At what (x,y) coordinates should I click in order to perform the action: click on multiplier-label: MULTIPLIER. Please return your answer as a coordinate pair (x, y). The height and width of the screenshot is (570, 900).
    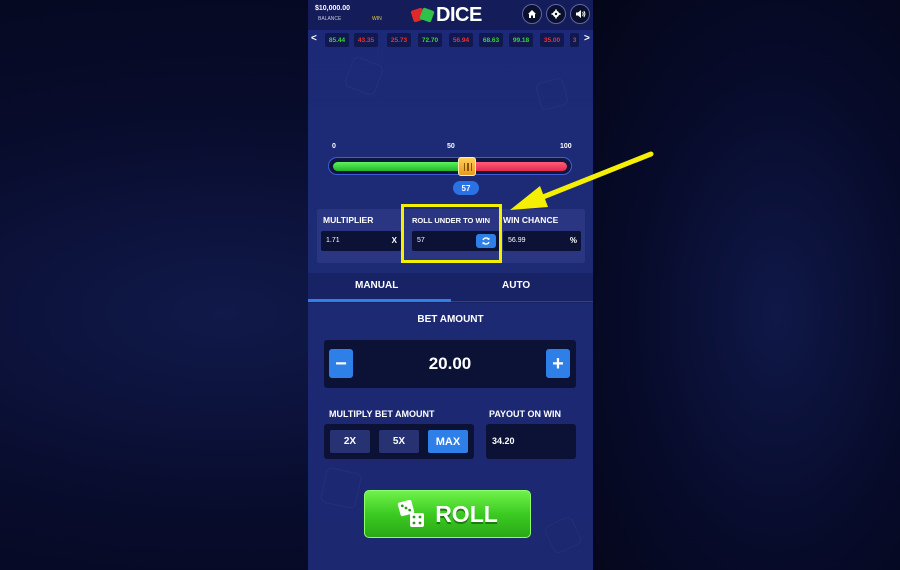
    Looking at the image, I should click on (348, 220).